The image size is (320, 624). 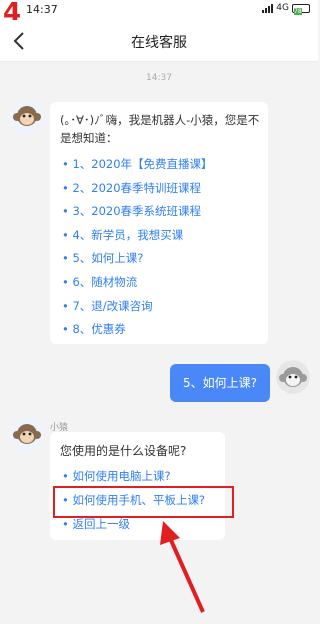 What do you see at coordinates (268, 8) in the screenshot?
I see `signal-icon` at bounding box center [268, 8].